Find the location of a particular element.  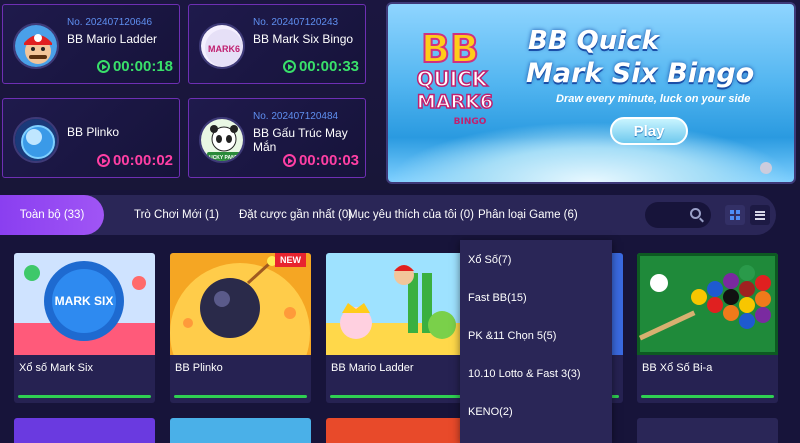

countdown-value: 00:00:33 is located at coordinates (328, 66).